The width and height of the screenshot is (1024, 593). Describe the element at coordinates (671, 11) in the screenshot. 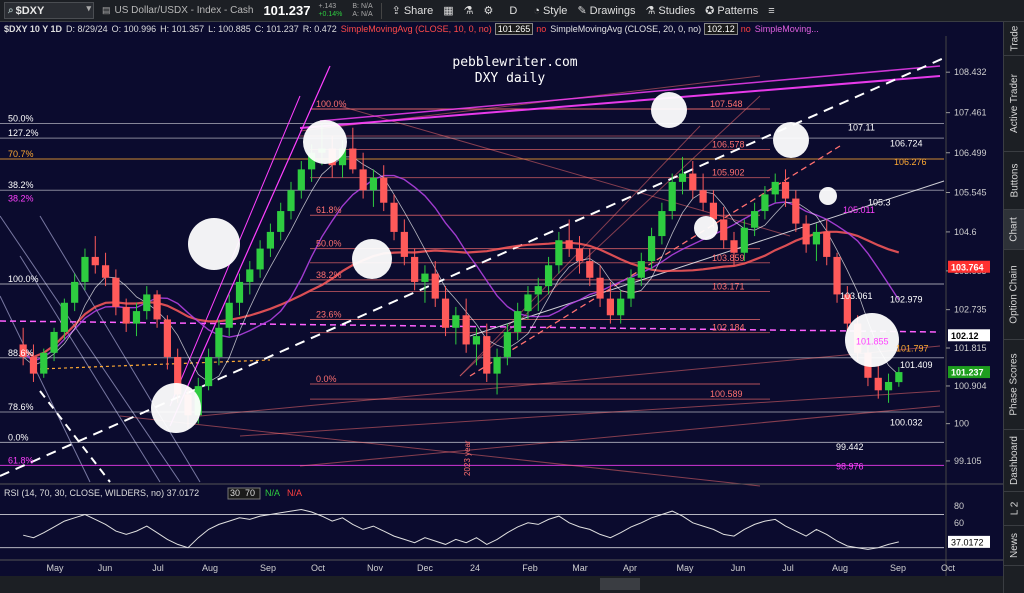

I see `studies-button: ⚗ Studies` at that location.